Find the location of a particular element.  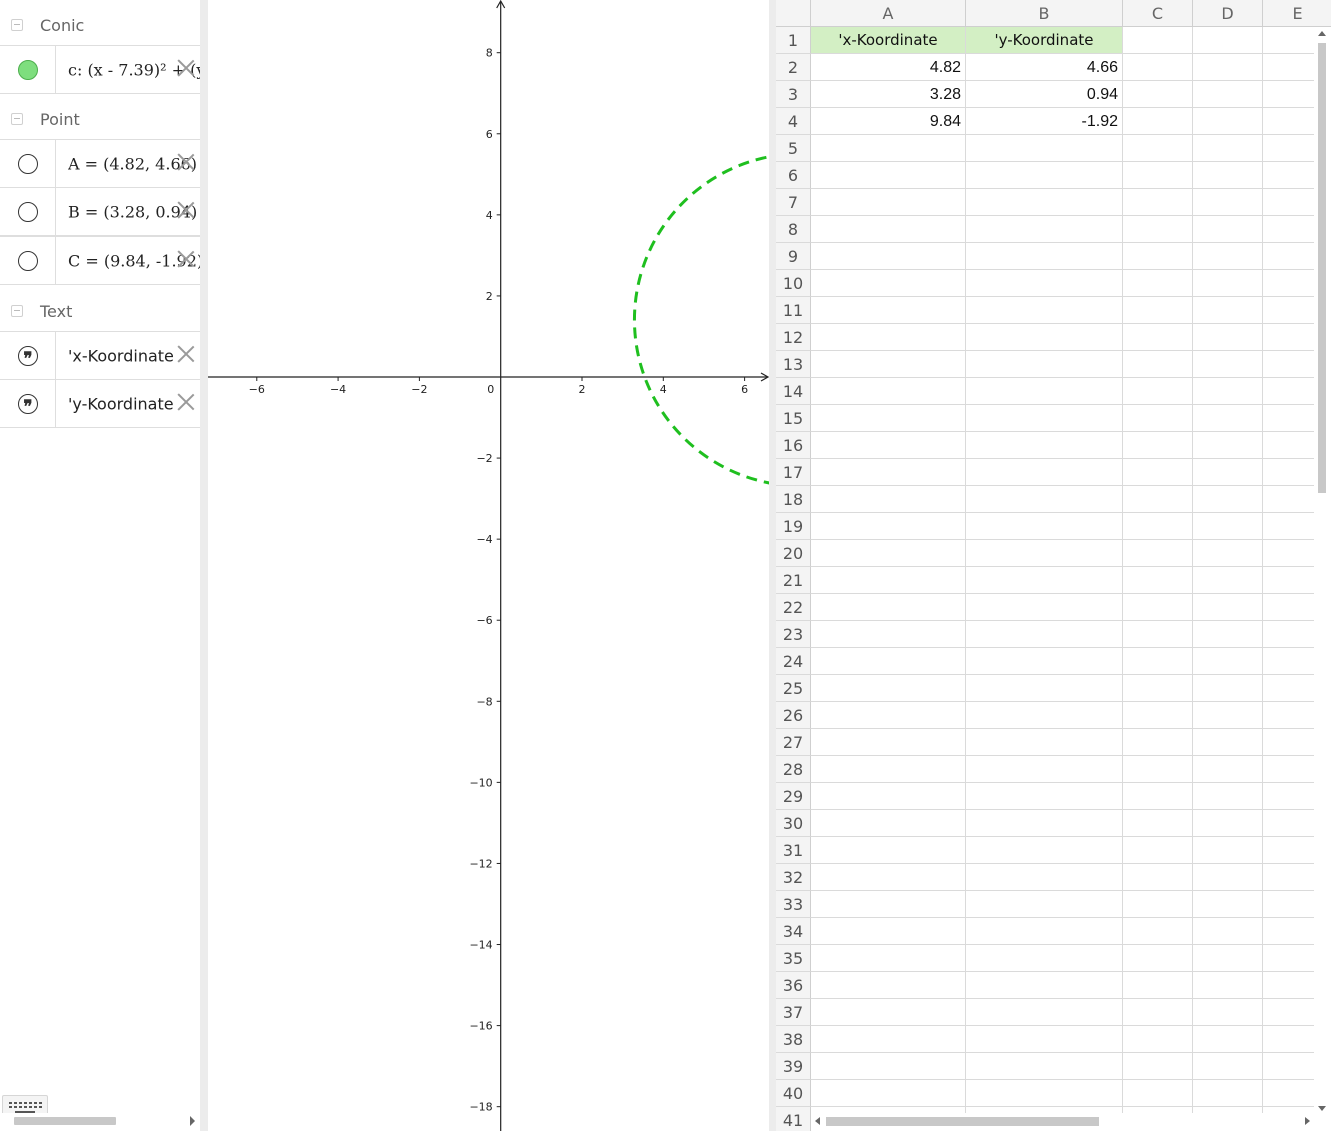

spreadsheet-vertical-scrollbar is located at coordinates (1322, 570).